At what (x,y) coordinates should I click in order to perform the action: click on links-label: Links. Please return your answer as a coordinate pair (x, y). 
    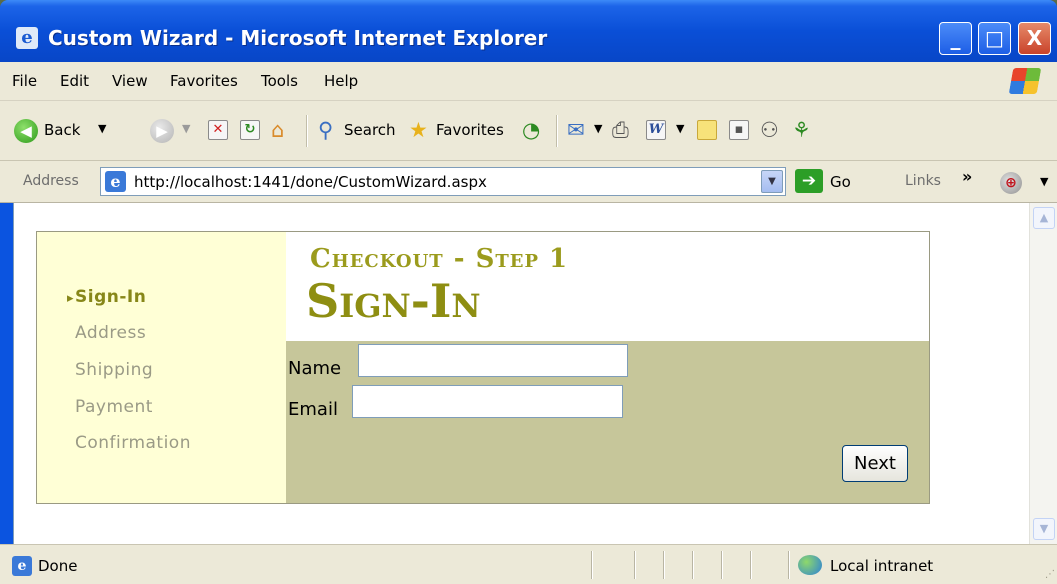
    Looking at the image, I should click on (923, 181).